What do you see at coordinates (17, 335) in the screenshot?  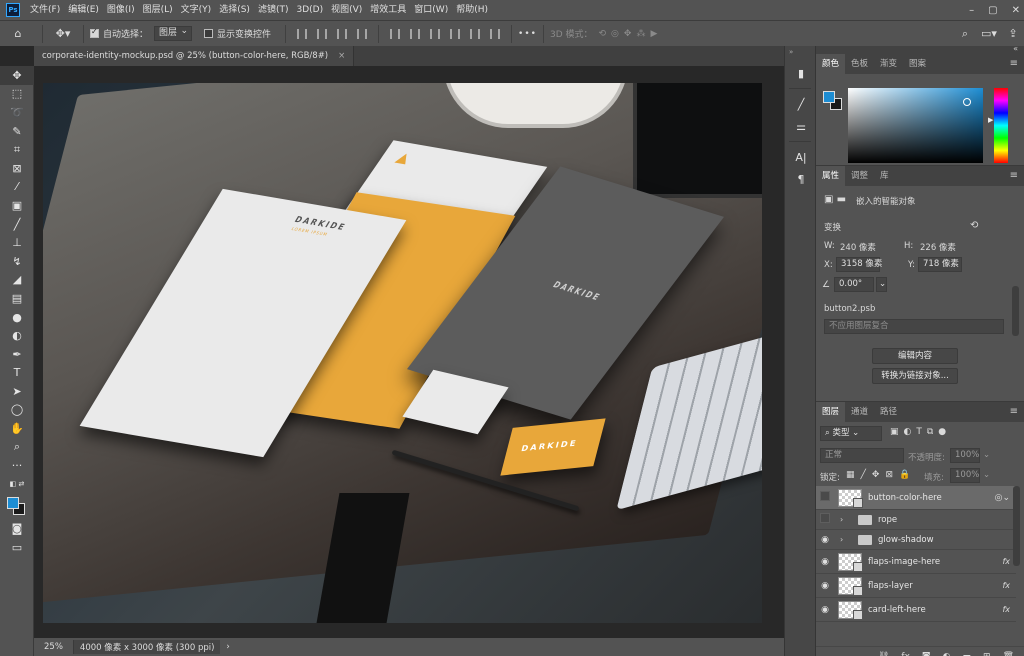 I see `dodge-tool-icon: ◐` at bounding box center [17, 335].